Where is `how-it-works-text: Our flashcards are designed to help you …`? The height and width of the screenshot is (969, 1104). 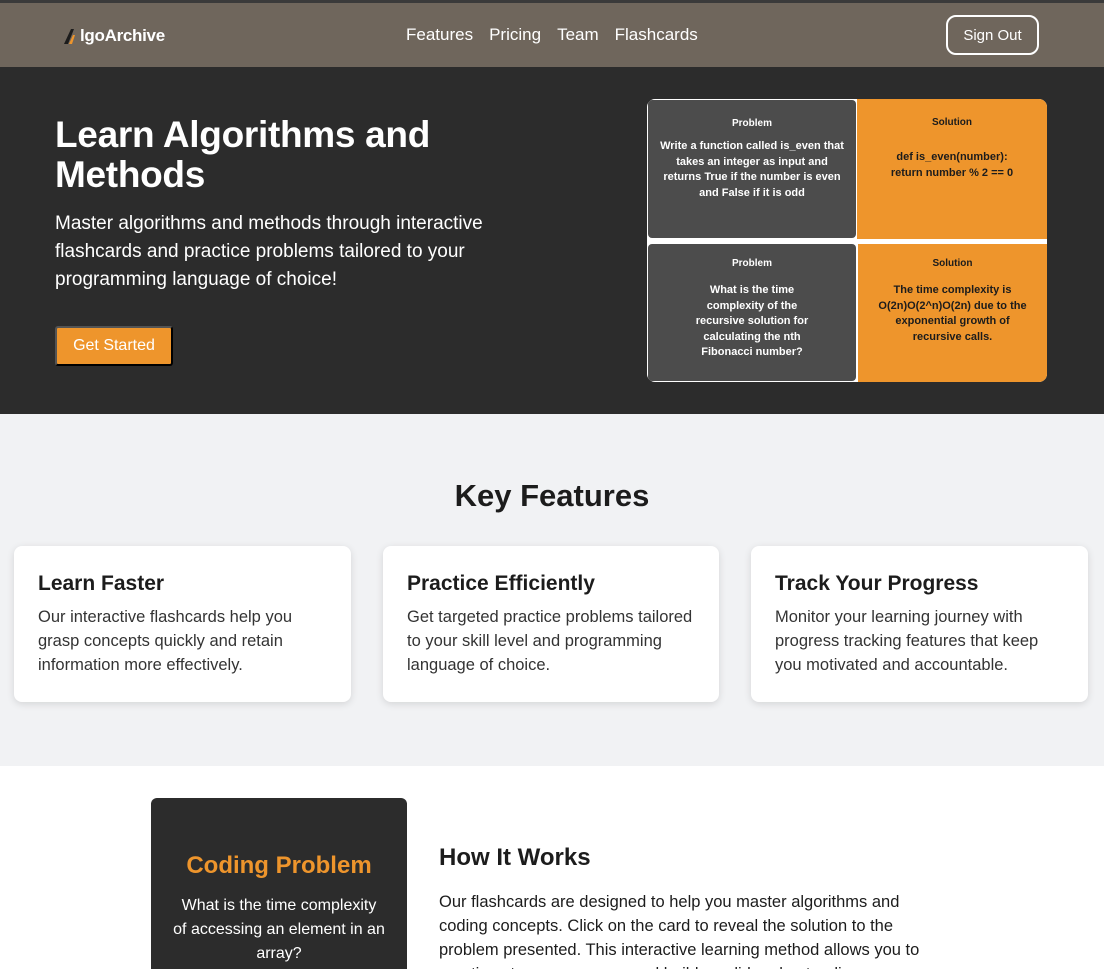 how-it-works-text: Our flashcards are designed to help you … is located at coordinates (679, 931).